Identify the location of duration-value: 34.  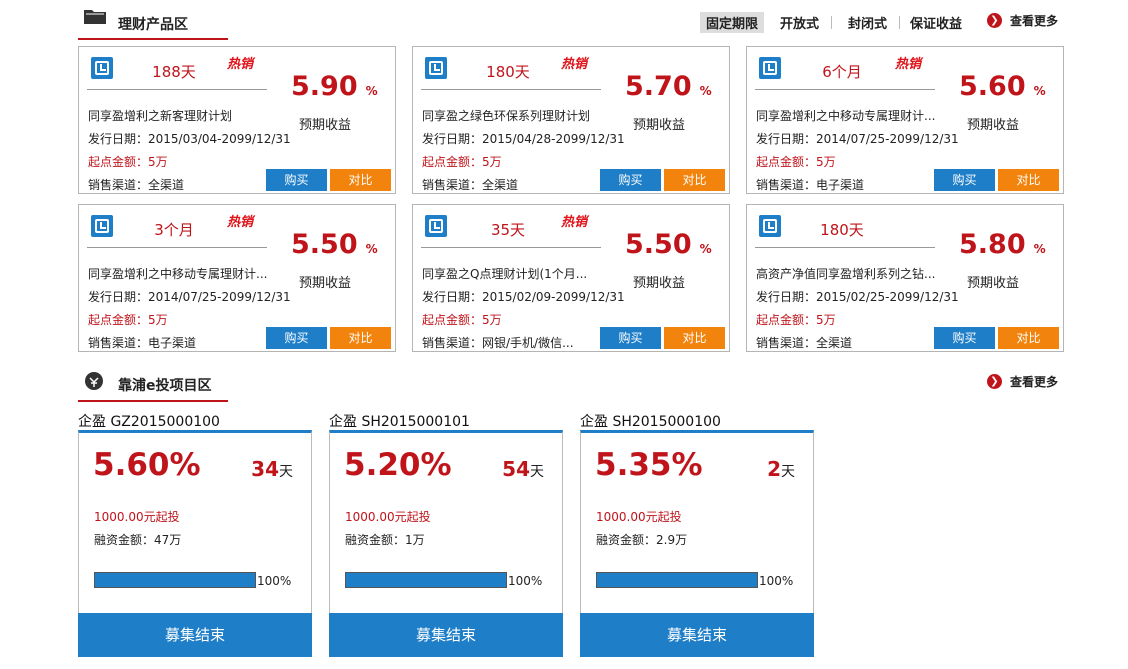
(265, 469).